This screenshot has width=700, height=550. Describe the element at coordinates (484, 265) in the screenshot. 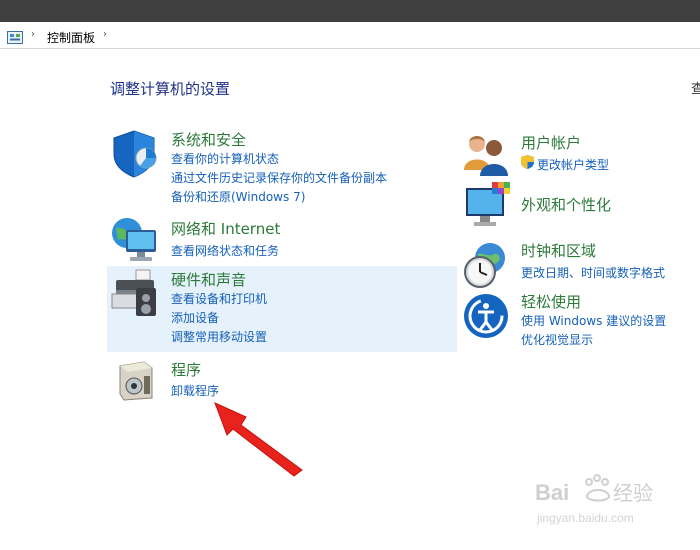

I see `clock-globe-icon` at that location.